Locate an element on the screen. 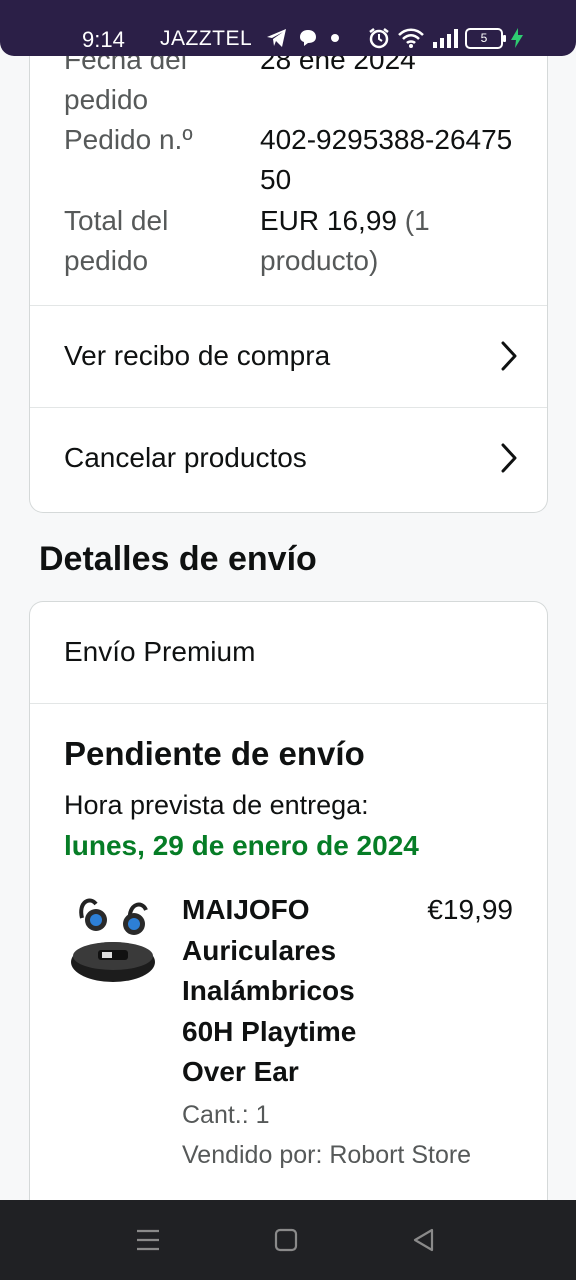 This screenshot has height=1280, width=576. eta-label: Hora prevista de entrega: is located at coordinates (216, 805).